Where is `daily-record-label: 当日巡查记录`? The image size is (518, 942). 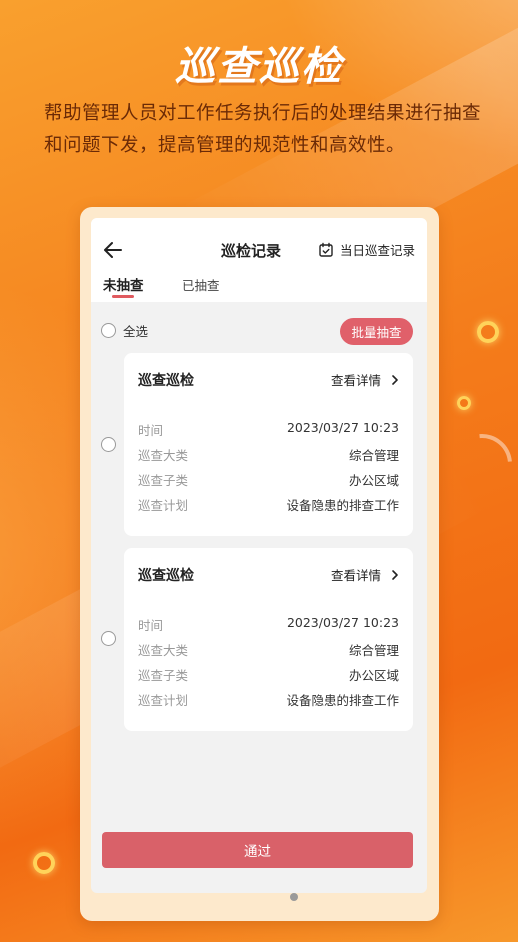 daily-record-label: 当日巡查记录 is located at coordinates (377, 250).